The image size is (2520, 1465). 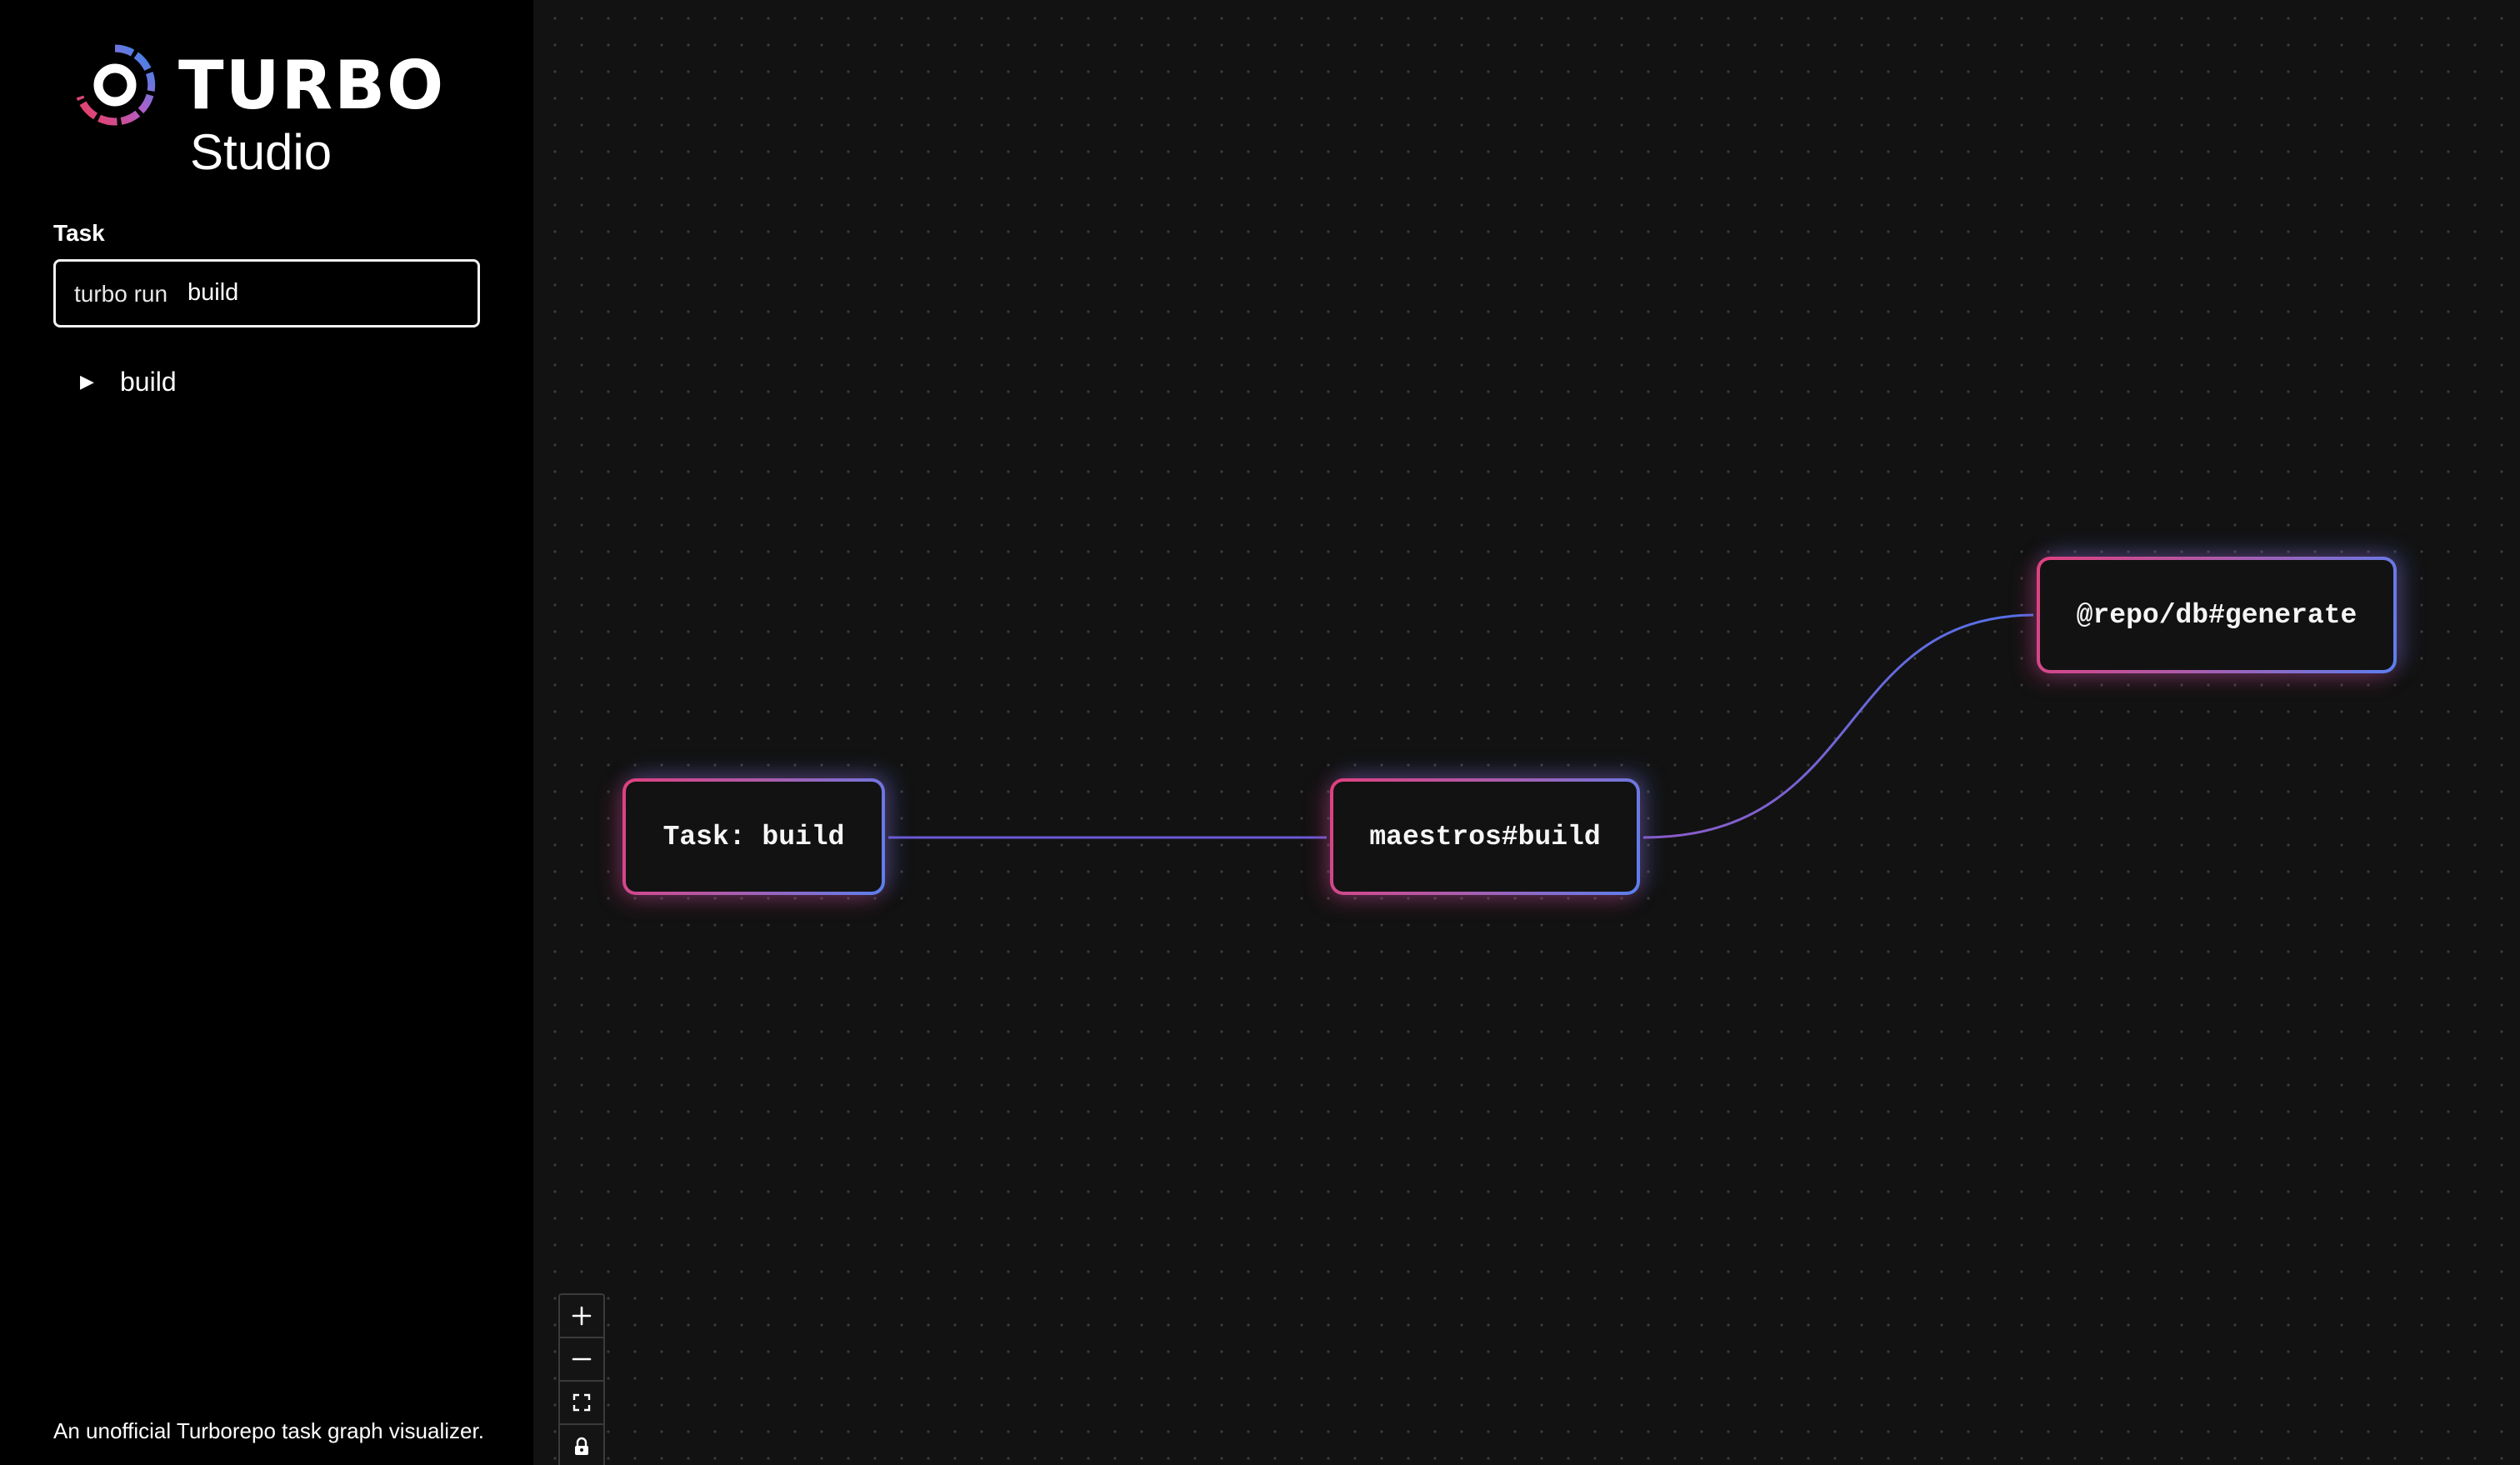 What do you see at coordinates (148, 381) in the screenshot?
I see `task-tree-item-label: build` at bounding box center [148, 381].